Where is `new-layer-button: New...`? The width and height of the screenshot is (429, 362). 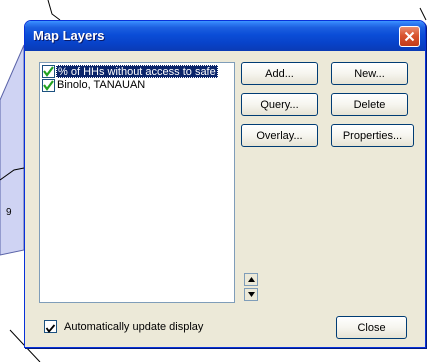 new-layer-button: New... is located at coordinates (369, 73).